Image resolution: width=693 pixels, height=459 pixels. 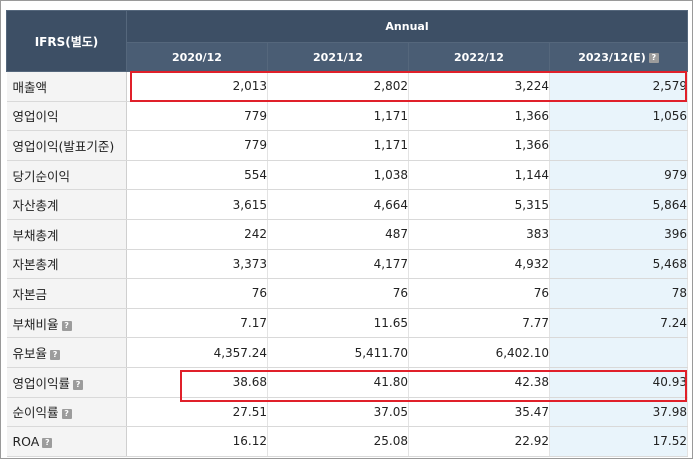 I want to click on row-label-with-help: 부채비율?, so click(x=66, y=323).